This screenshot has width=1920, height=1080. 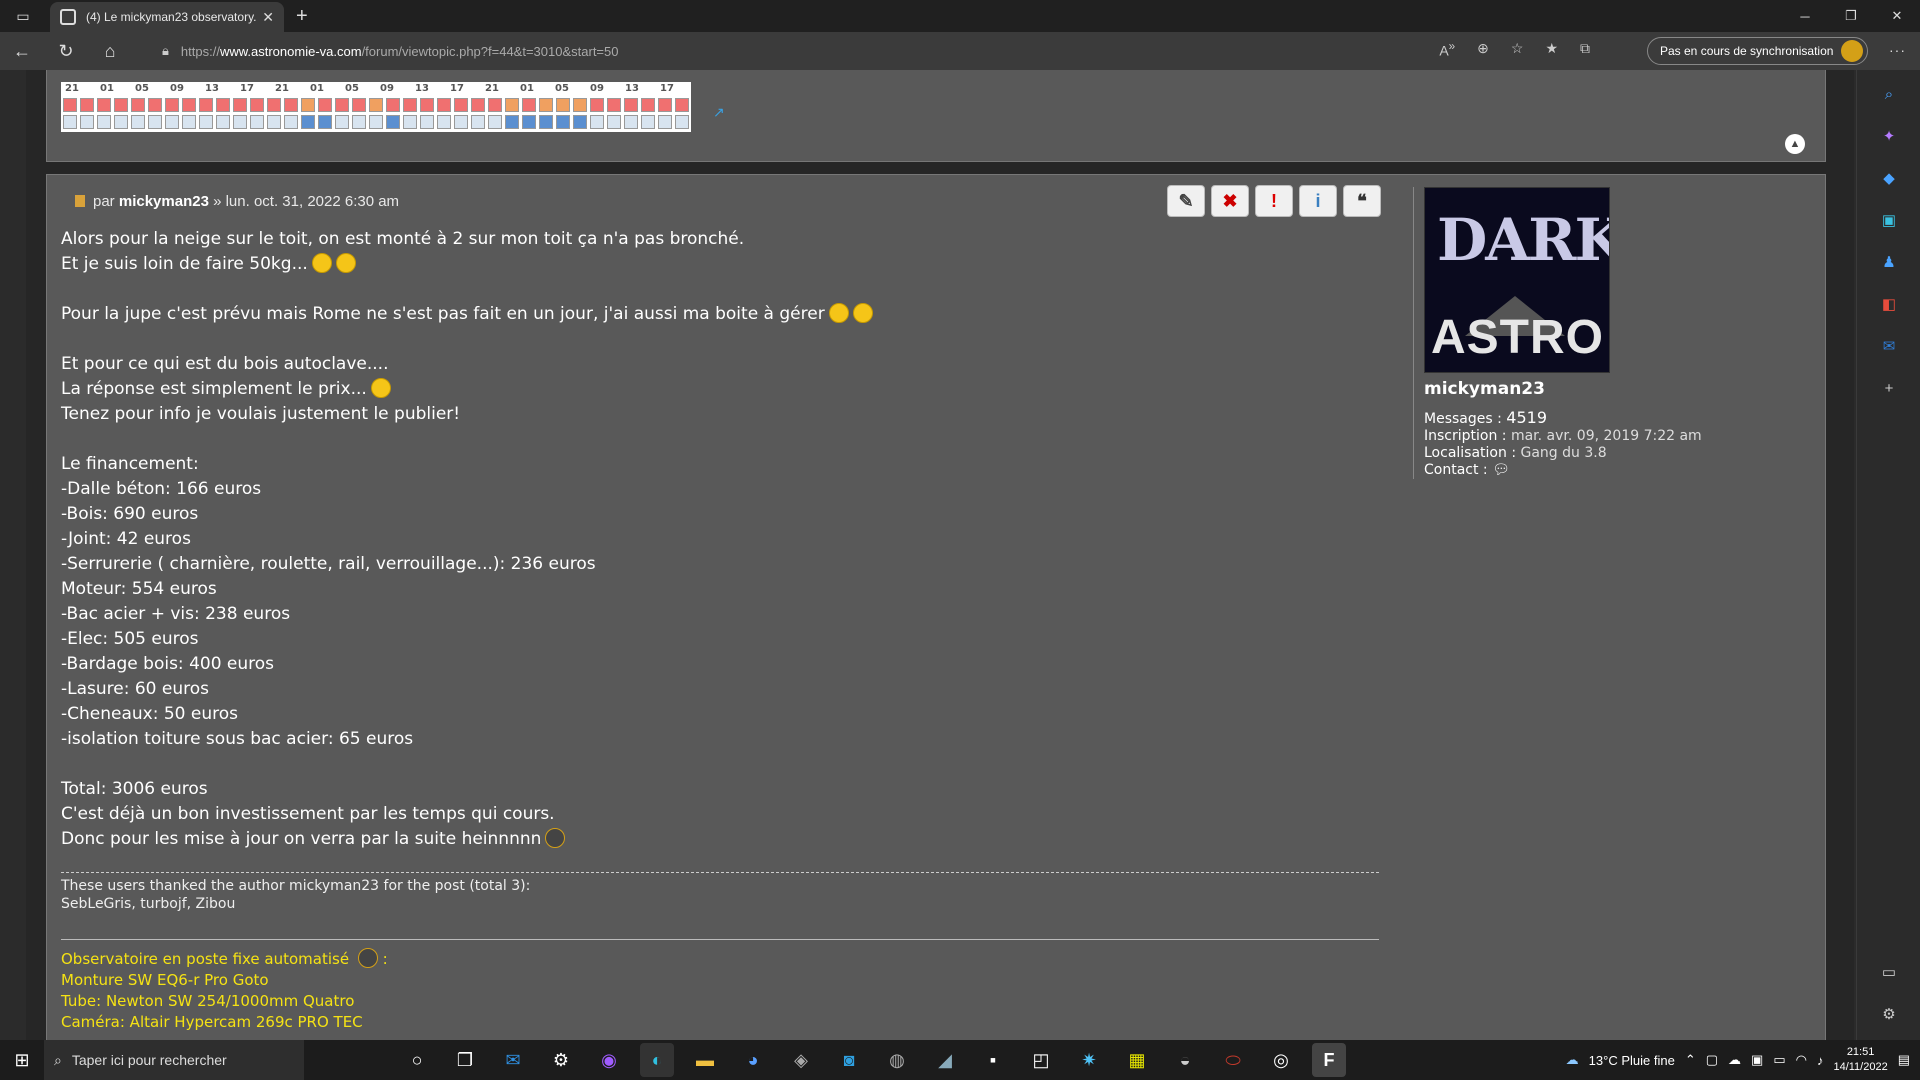 I want to click on tray-icon: ▣, so click(x=1757, y=1060).